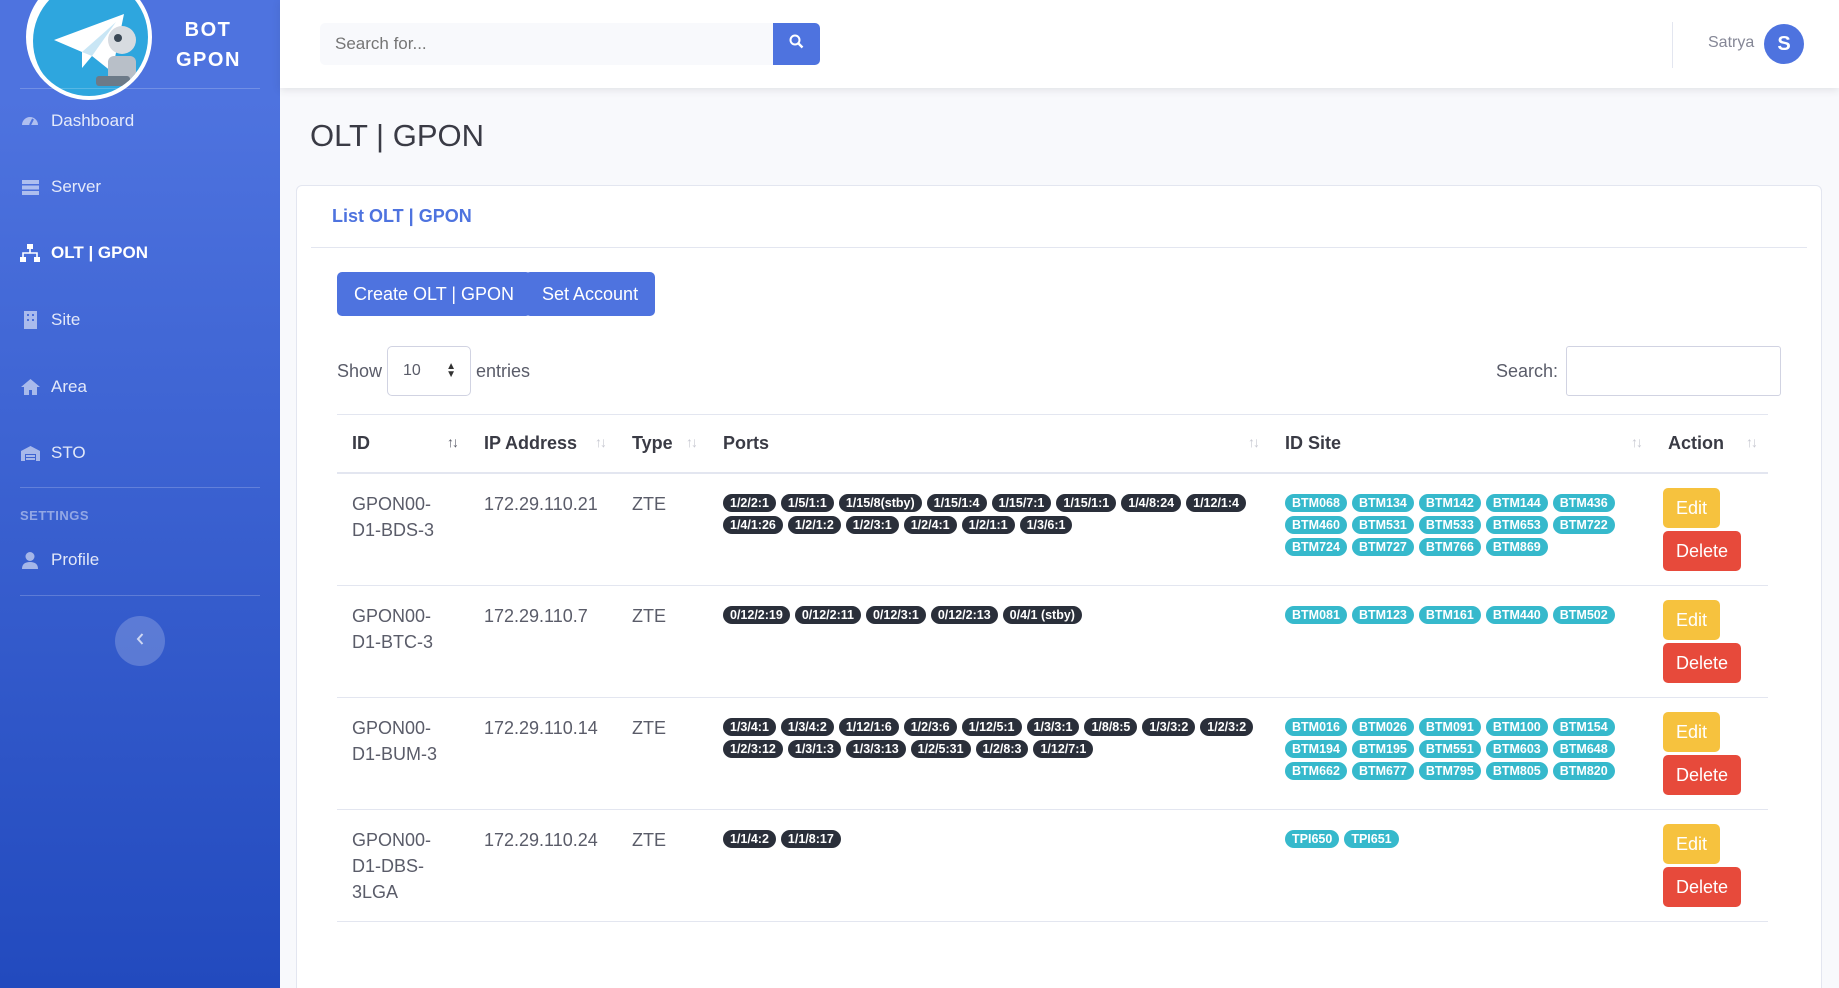 The image size is (1839, 988). I want to click on sidebar-item-area: Area, so click(140, 387).